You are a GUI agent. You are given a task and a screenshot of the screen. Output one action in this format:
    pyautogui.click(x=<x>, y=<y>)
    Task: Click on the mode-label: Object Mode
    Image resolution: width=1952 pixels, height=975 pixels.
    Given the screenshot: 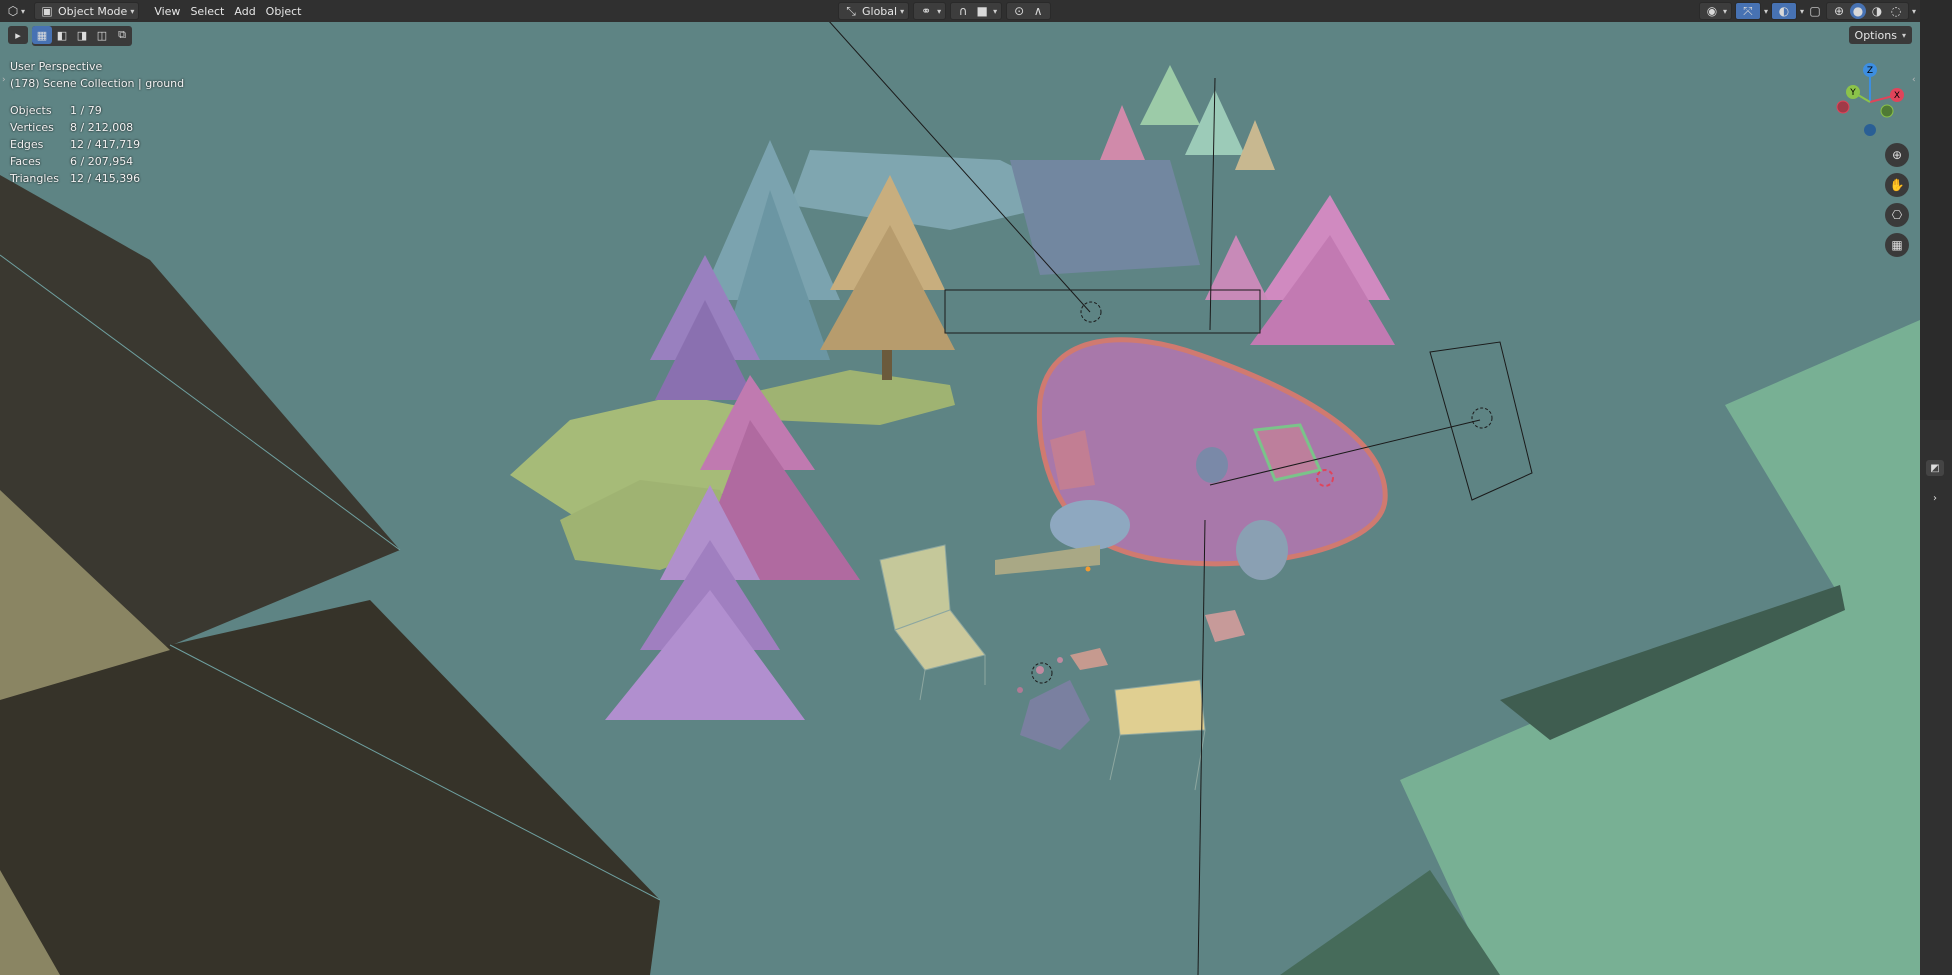 What is the action you would take?
    pyautogui.click(x=93, y=11)
    